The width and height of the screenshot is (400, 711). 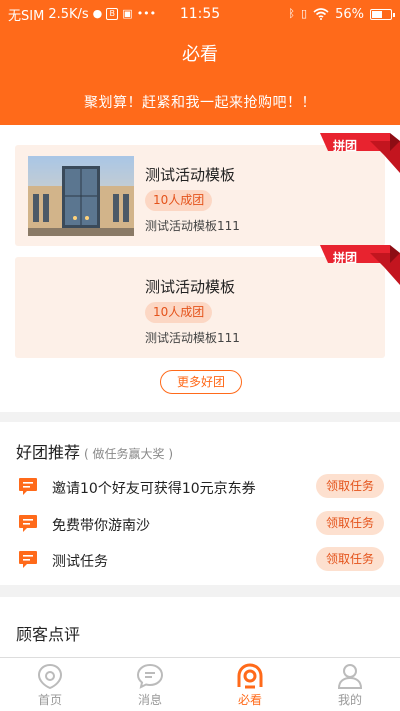 What do you see at coordinates (250, 676) in the screenshot?
I see `must-see-icon` at bounding box center [250, 676].